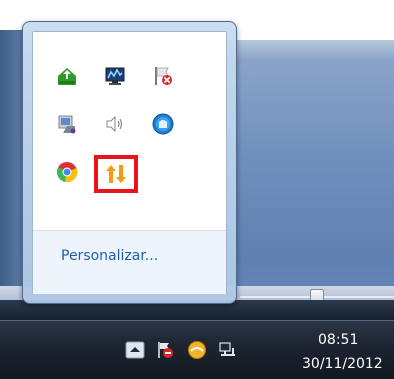 The width and height of the screenshot is (394, 379). Describe the element at coordinates (115, 76) in the screenshot. I see `network-monitor-icon` at that location.